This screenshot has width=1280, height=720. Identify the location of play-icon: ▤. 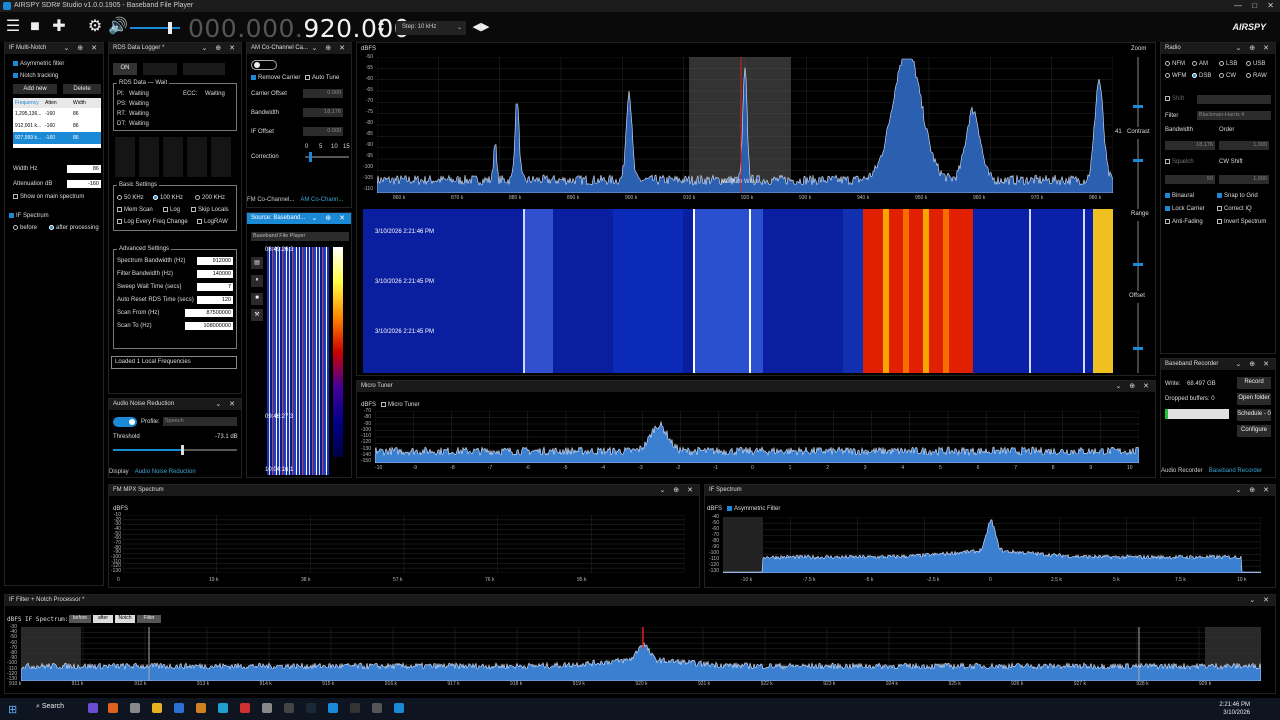
(257, 263).